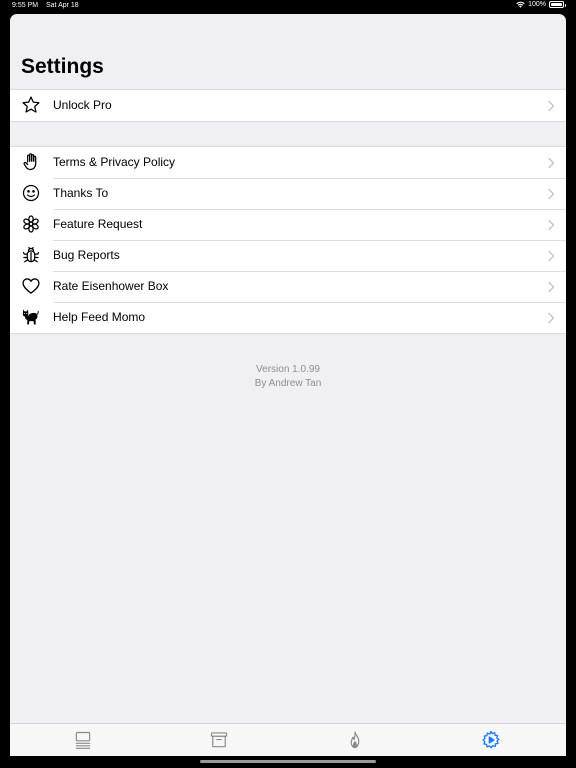 Image resolution: width=576 pixels, height=768 pixels. I want to click on thanks-to-label: Thanks To, so click(81, 193).